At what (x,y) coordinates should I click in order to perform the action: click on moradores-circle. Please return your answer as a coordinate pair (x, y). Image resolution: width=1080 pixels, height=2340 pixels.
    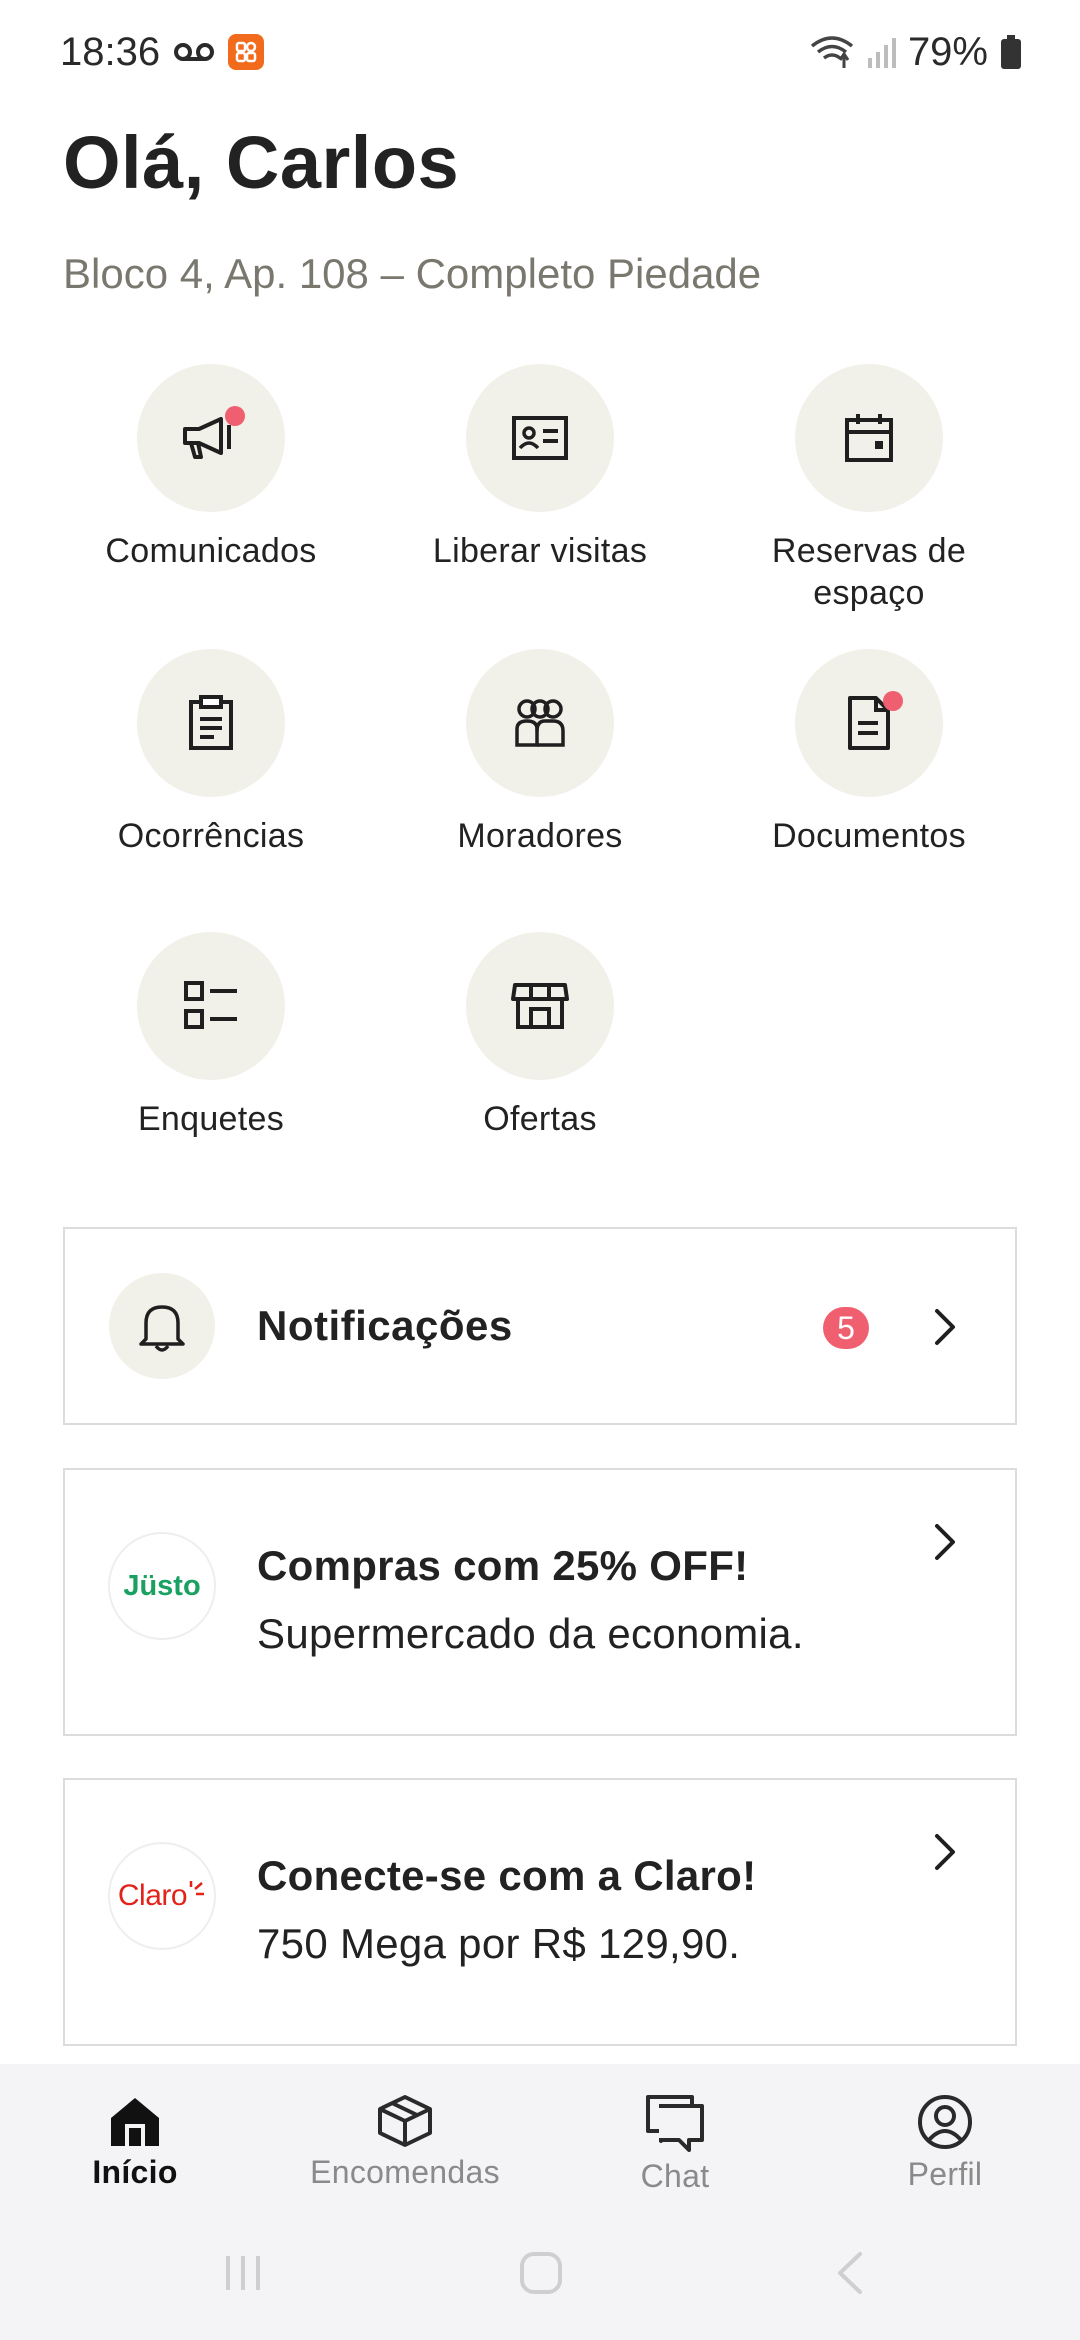
    Looking at the image, I should click on (540, 723).